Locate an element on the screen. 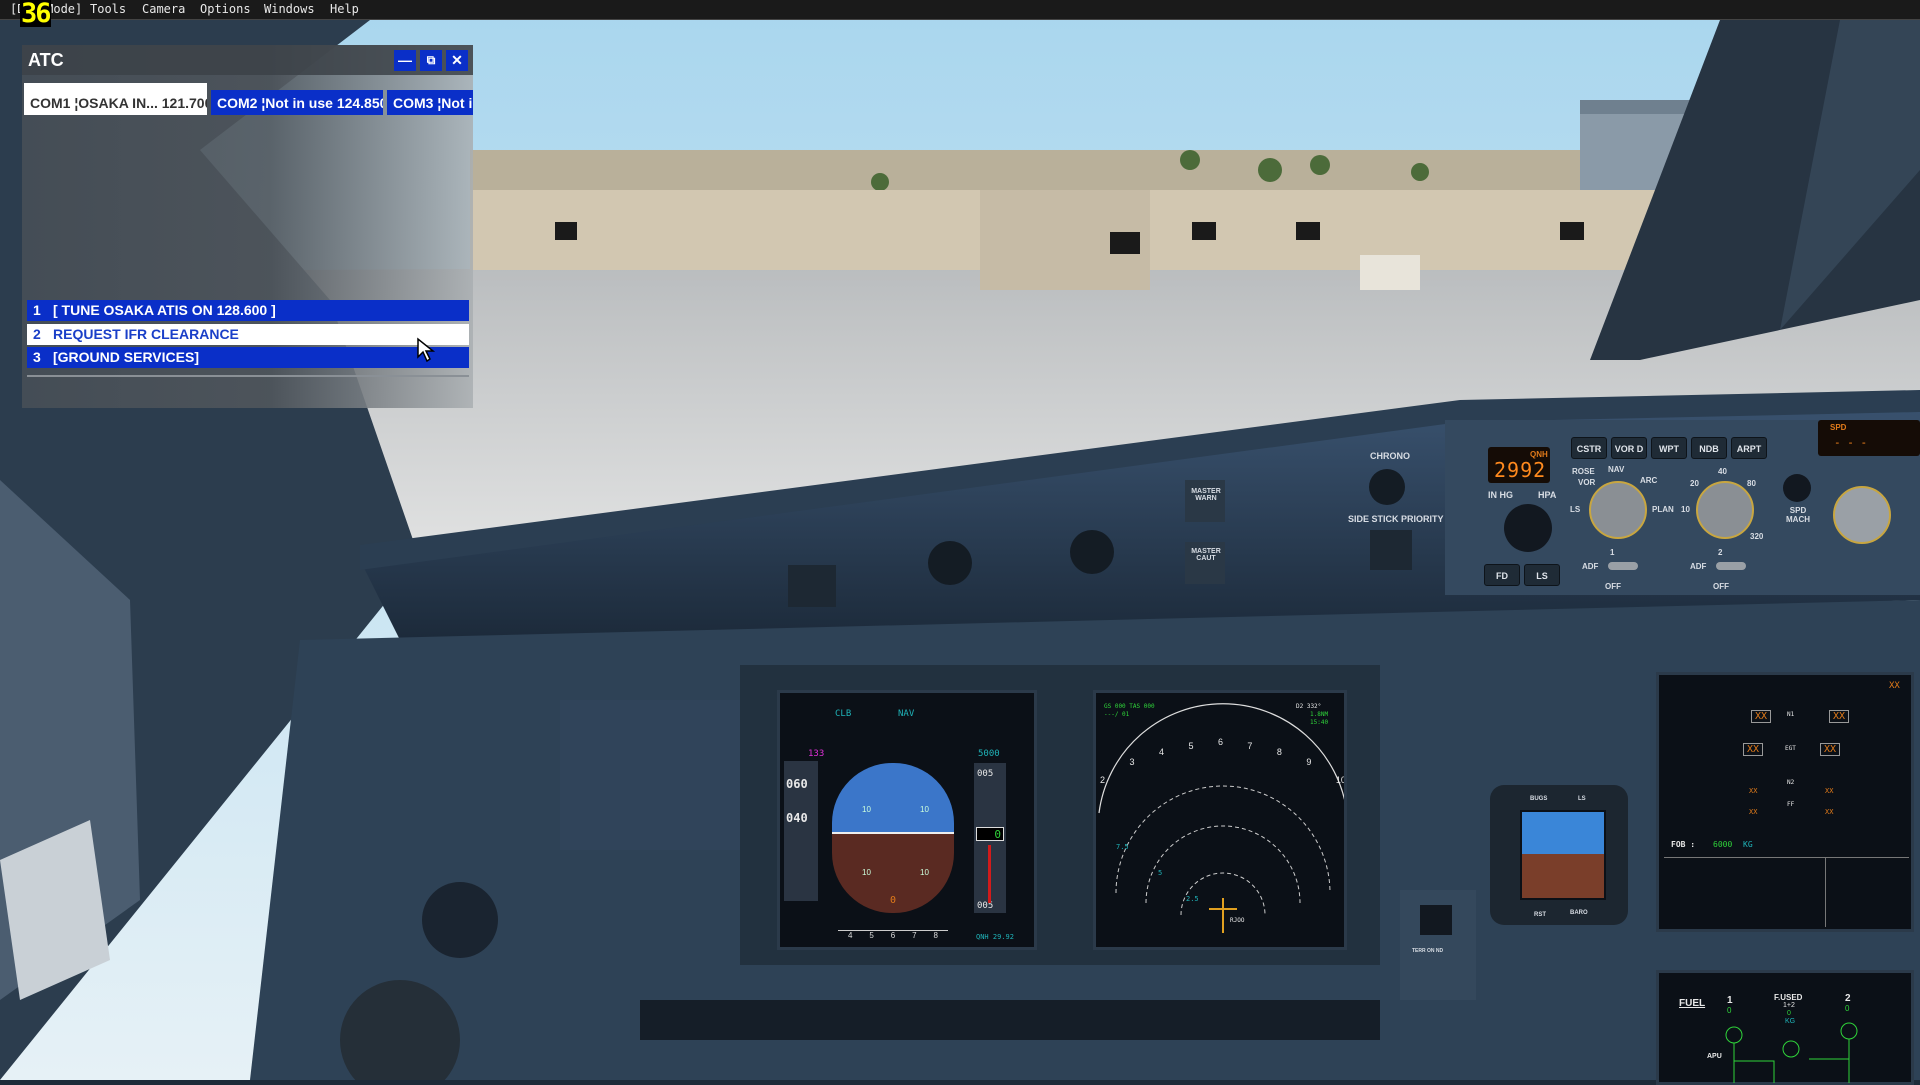 The height and width of the screenshot is (1085, 1920). spd-mach-button: SPD MACH is located at coordinates (1798, 515).